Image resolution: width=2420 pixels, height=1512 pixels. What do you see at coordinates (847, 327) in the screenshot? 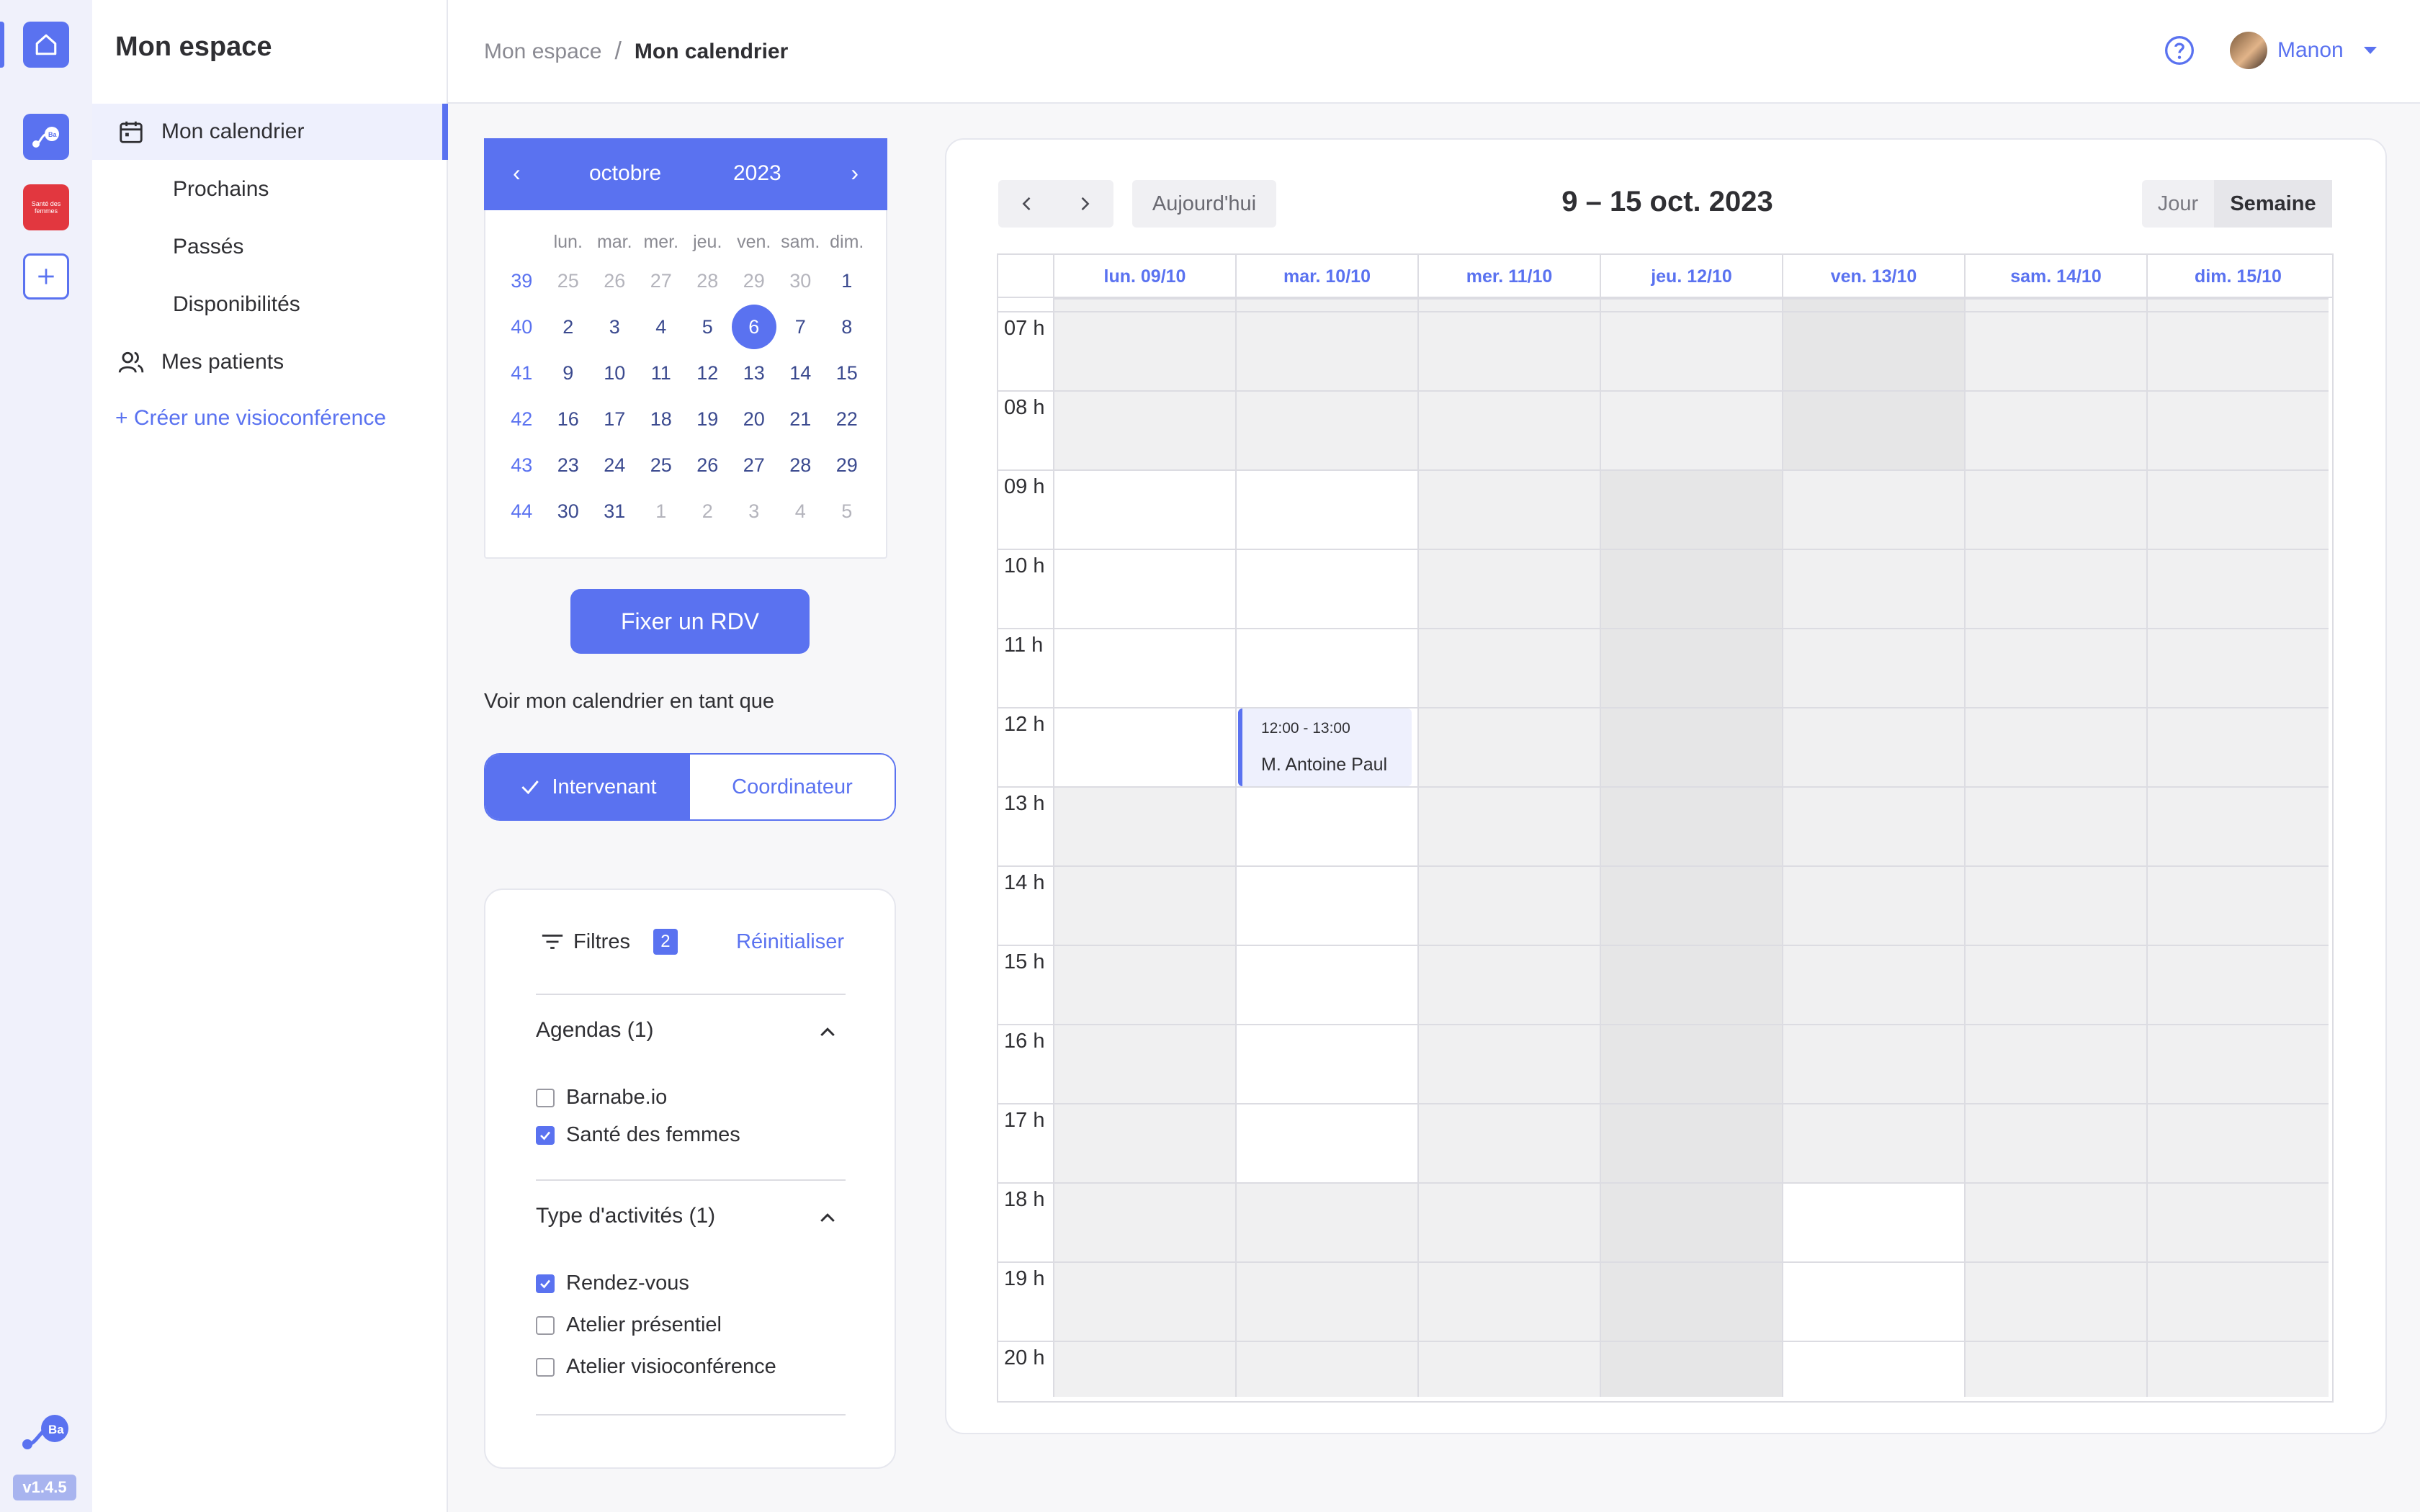
I see `calendar-day: 8` at bounding box center [847, 327].